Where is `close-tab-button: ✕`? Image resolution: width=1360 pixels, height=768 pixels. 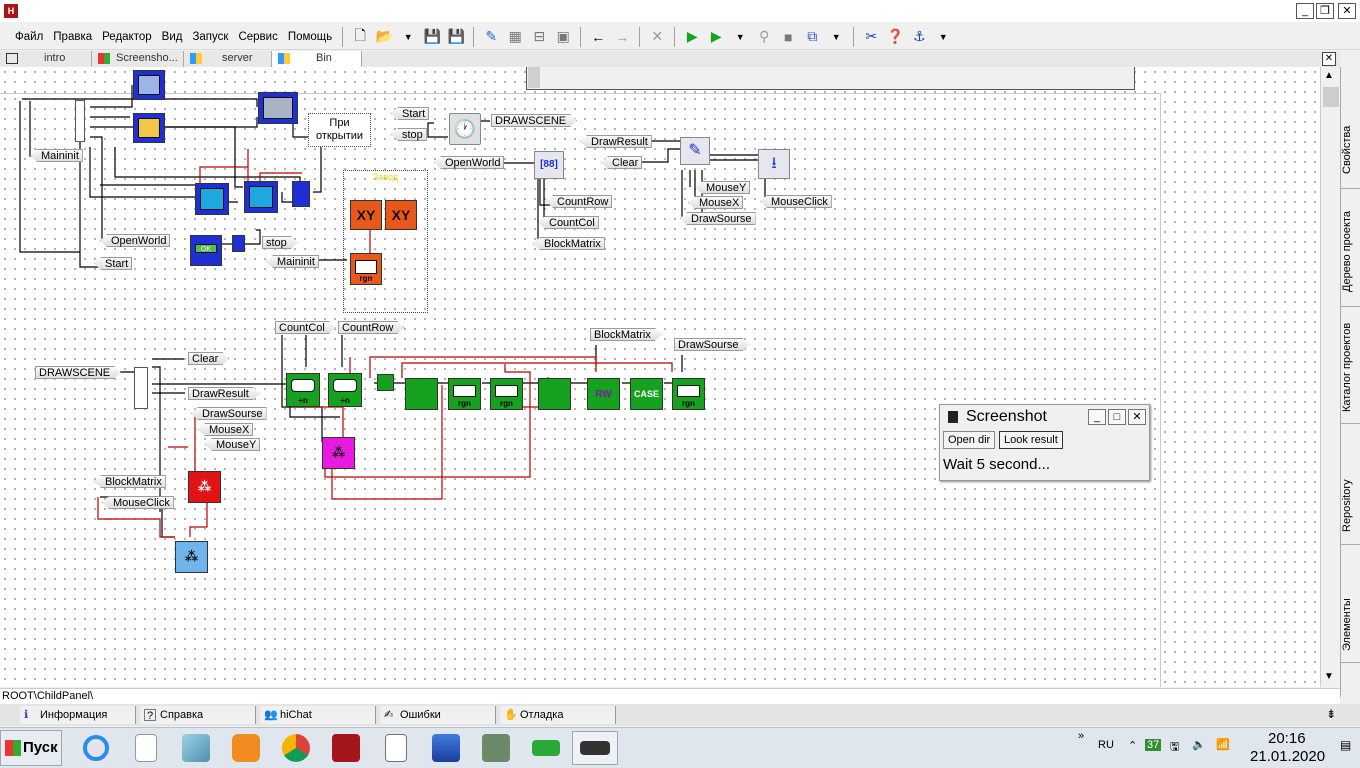
close-tab-button: ✕ is located at coordinates (1329, 59).